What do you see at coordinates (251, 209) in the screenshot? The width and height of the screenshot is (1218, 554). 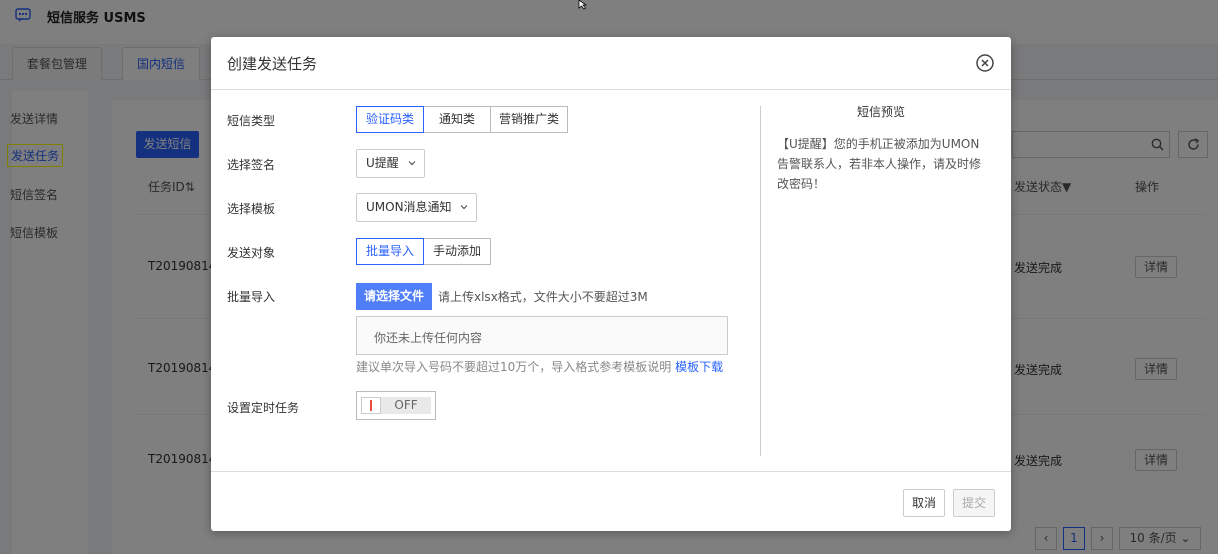 I see `template-label: 选择模板` at bounding box center [251, 209].